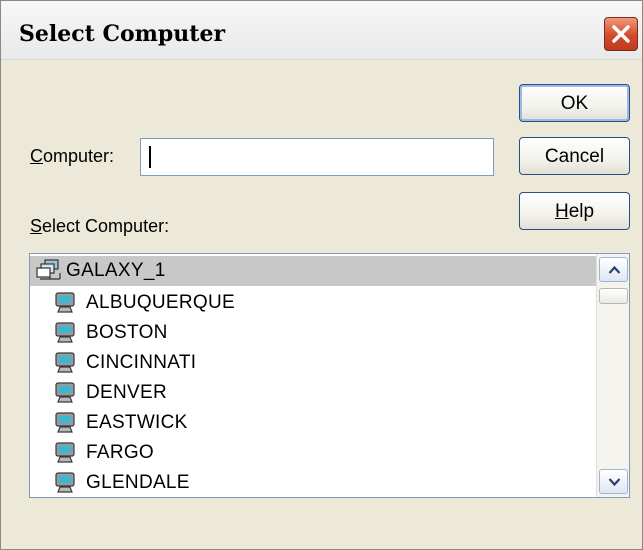 This screenshot has width=643, height=550. What do you see at coordinates (574, 156) in the screenshot?
I see `cancel-button: Cancel` at bounding box center [574, 156].